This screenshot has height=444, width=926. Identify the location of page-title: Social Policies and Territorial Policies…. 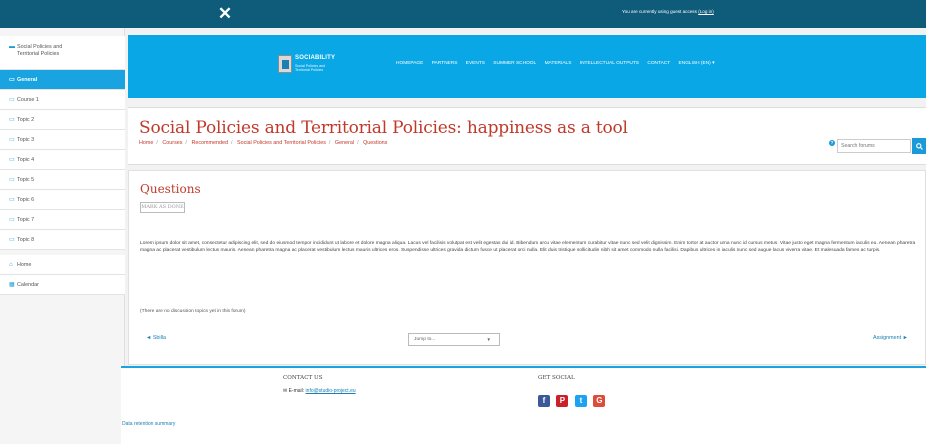
(383, 128).